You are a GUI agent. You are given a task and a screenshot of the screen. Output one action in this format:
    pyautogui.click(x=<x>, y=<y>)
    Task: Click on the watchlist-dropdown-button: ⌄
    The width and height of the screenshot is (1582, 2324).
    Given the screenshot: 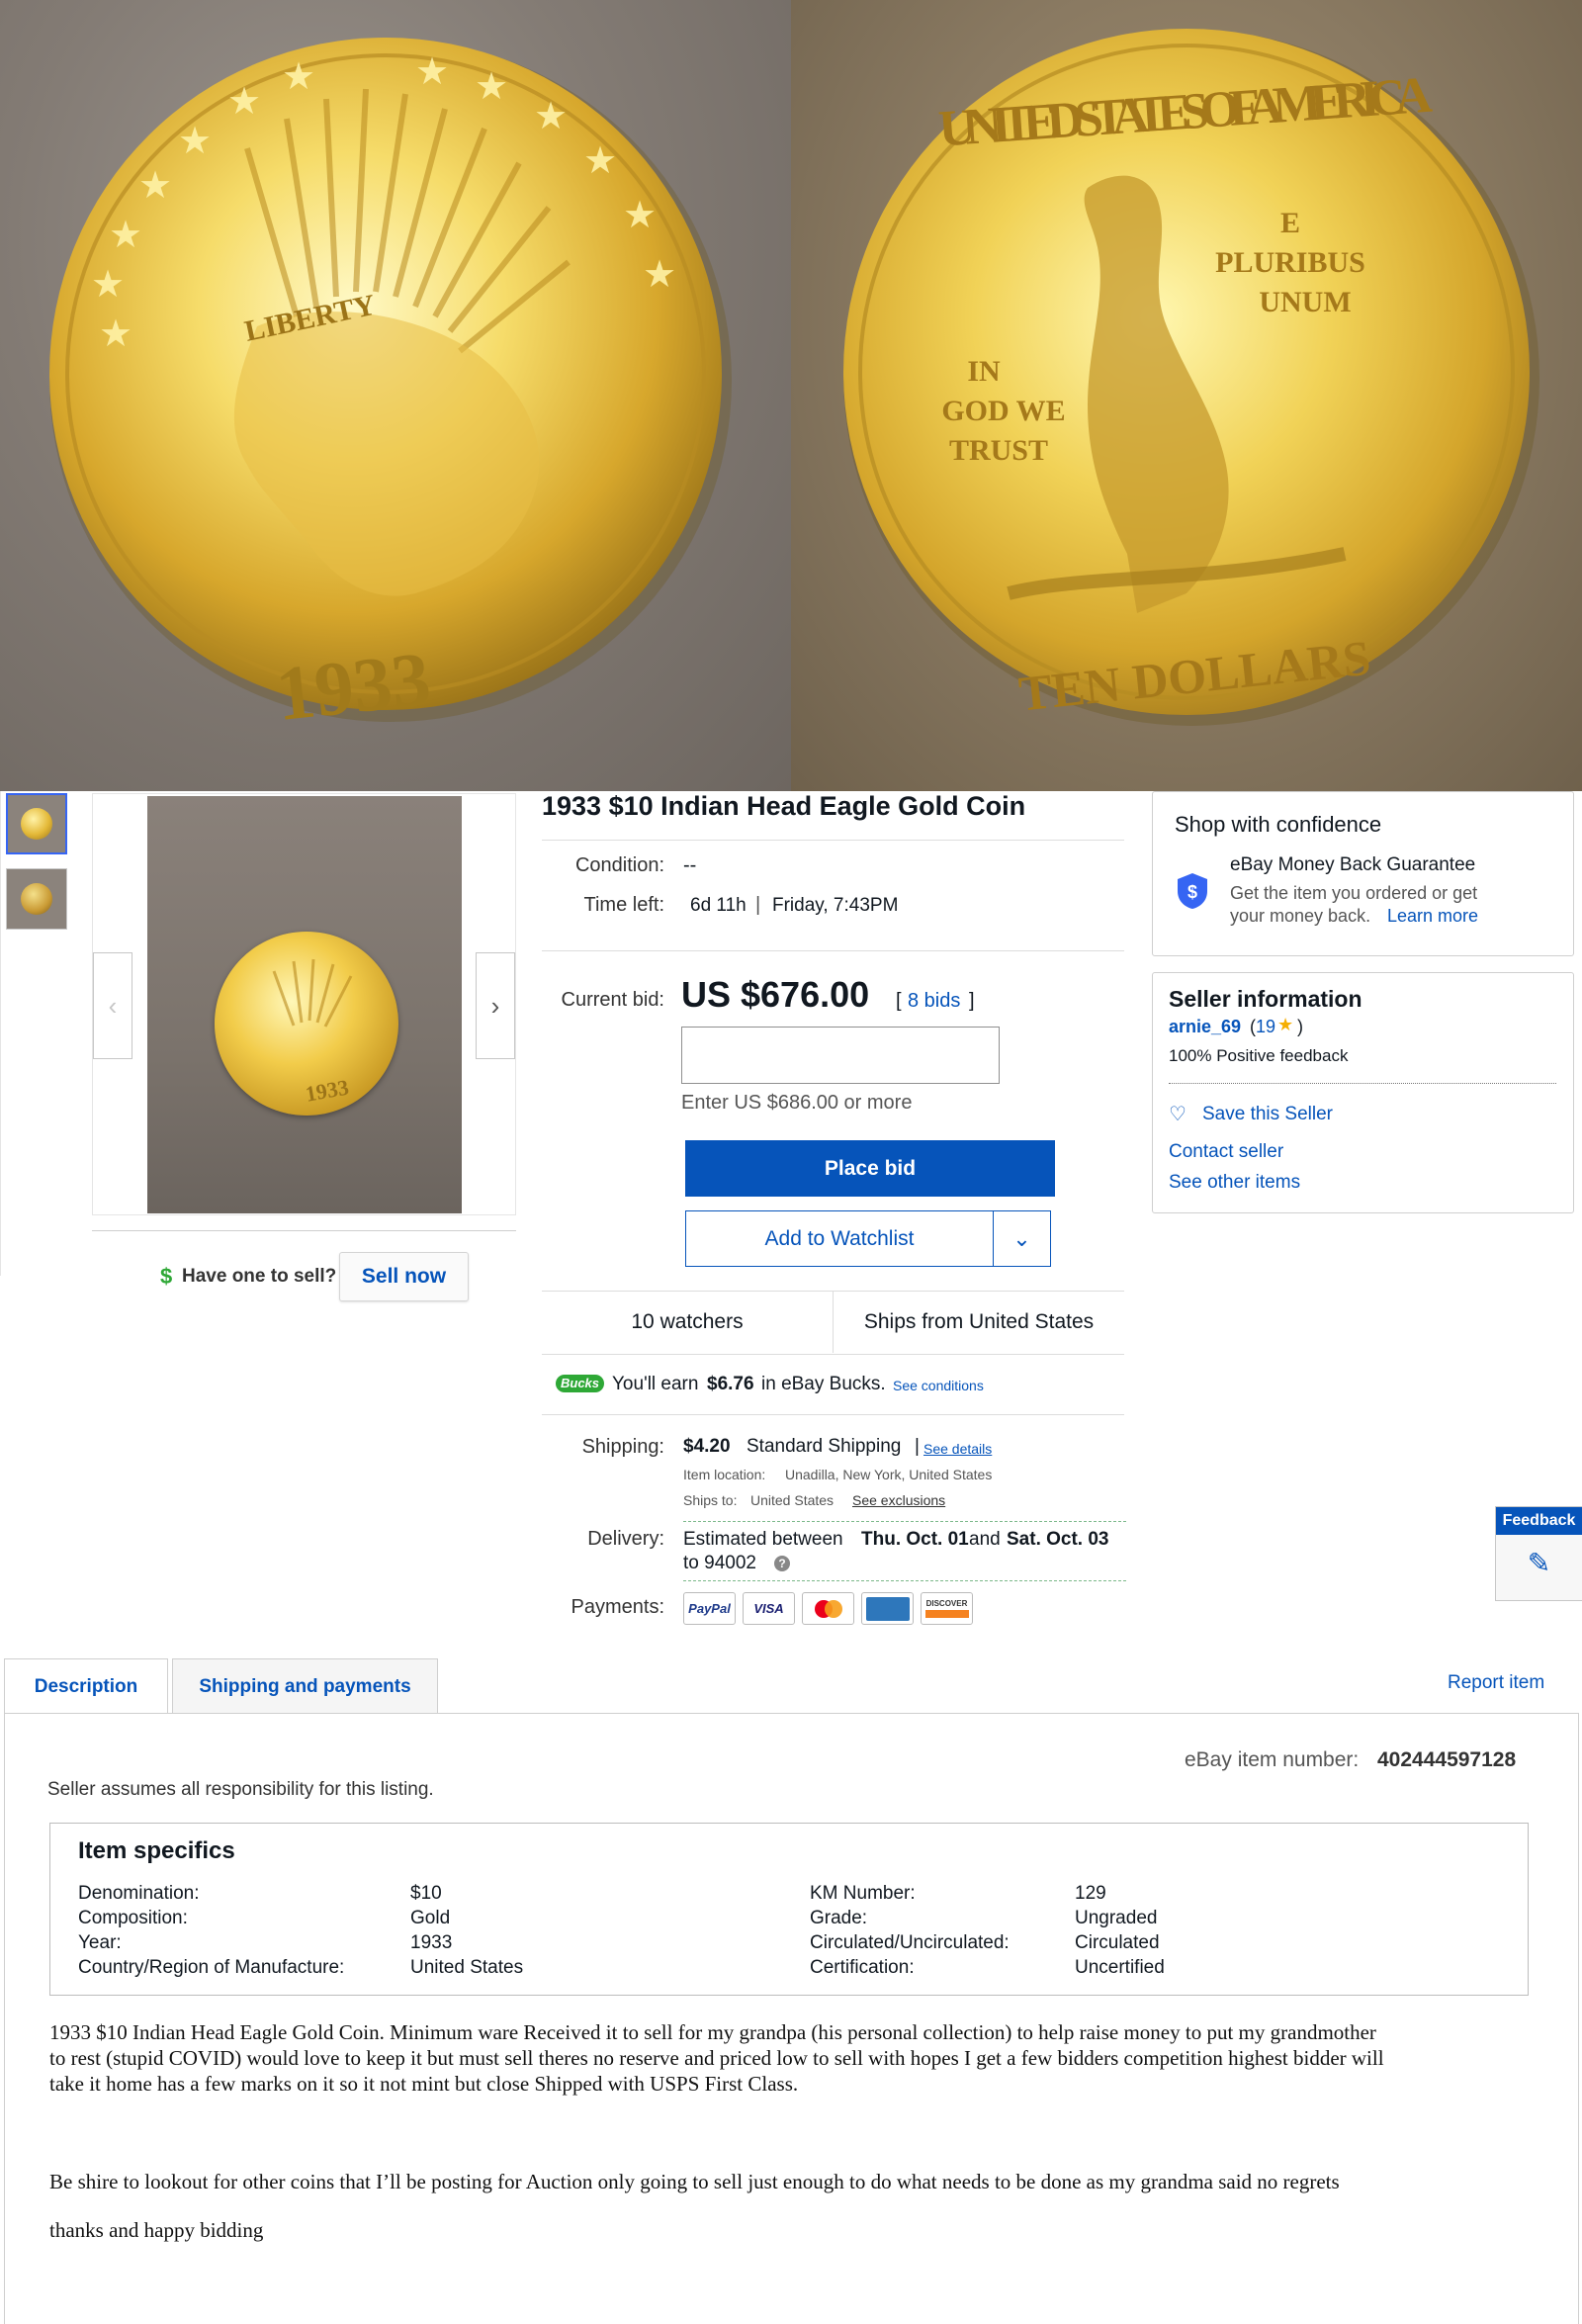 What is the action you would take?
    pyautogui.click(x=1022, y=1239)
    